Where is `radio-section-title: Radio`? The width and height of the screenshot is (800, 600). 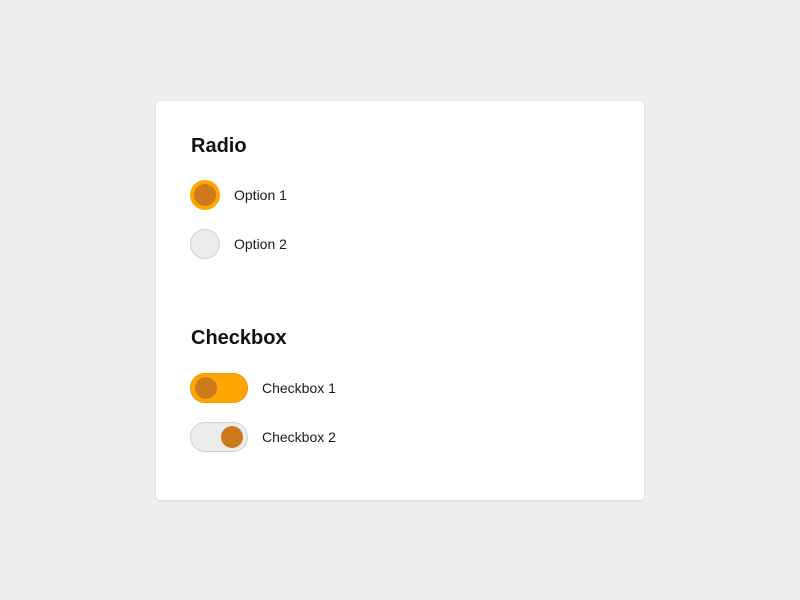 radio-section-title: Radio is located at coordinates (219, 146).